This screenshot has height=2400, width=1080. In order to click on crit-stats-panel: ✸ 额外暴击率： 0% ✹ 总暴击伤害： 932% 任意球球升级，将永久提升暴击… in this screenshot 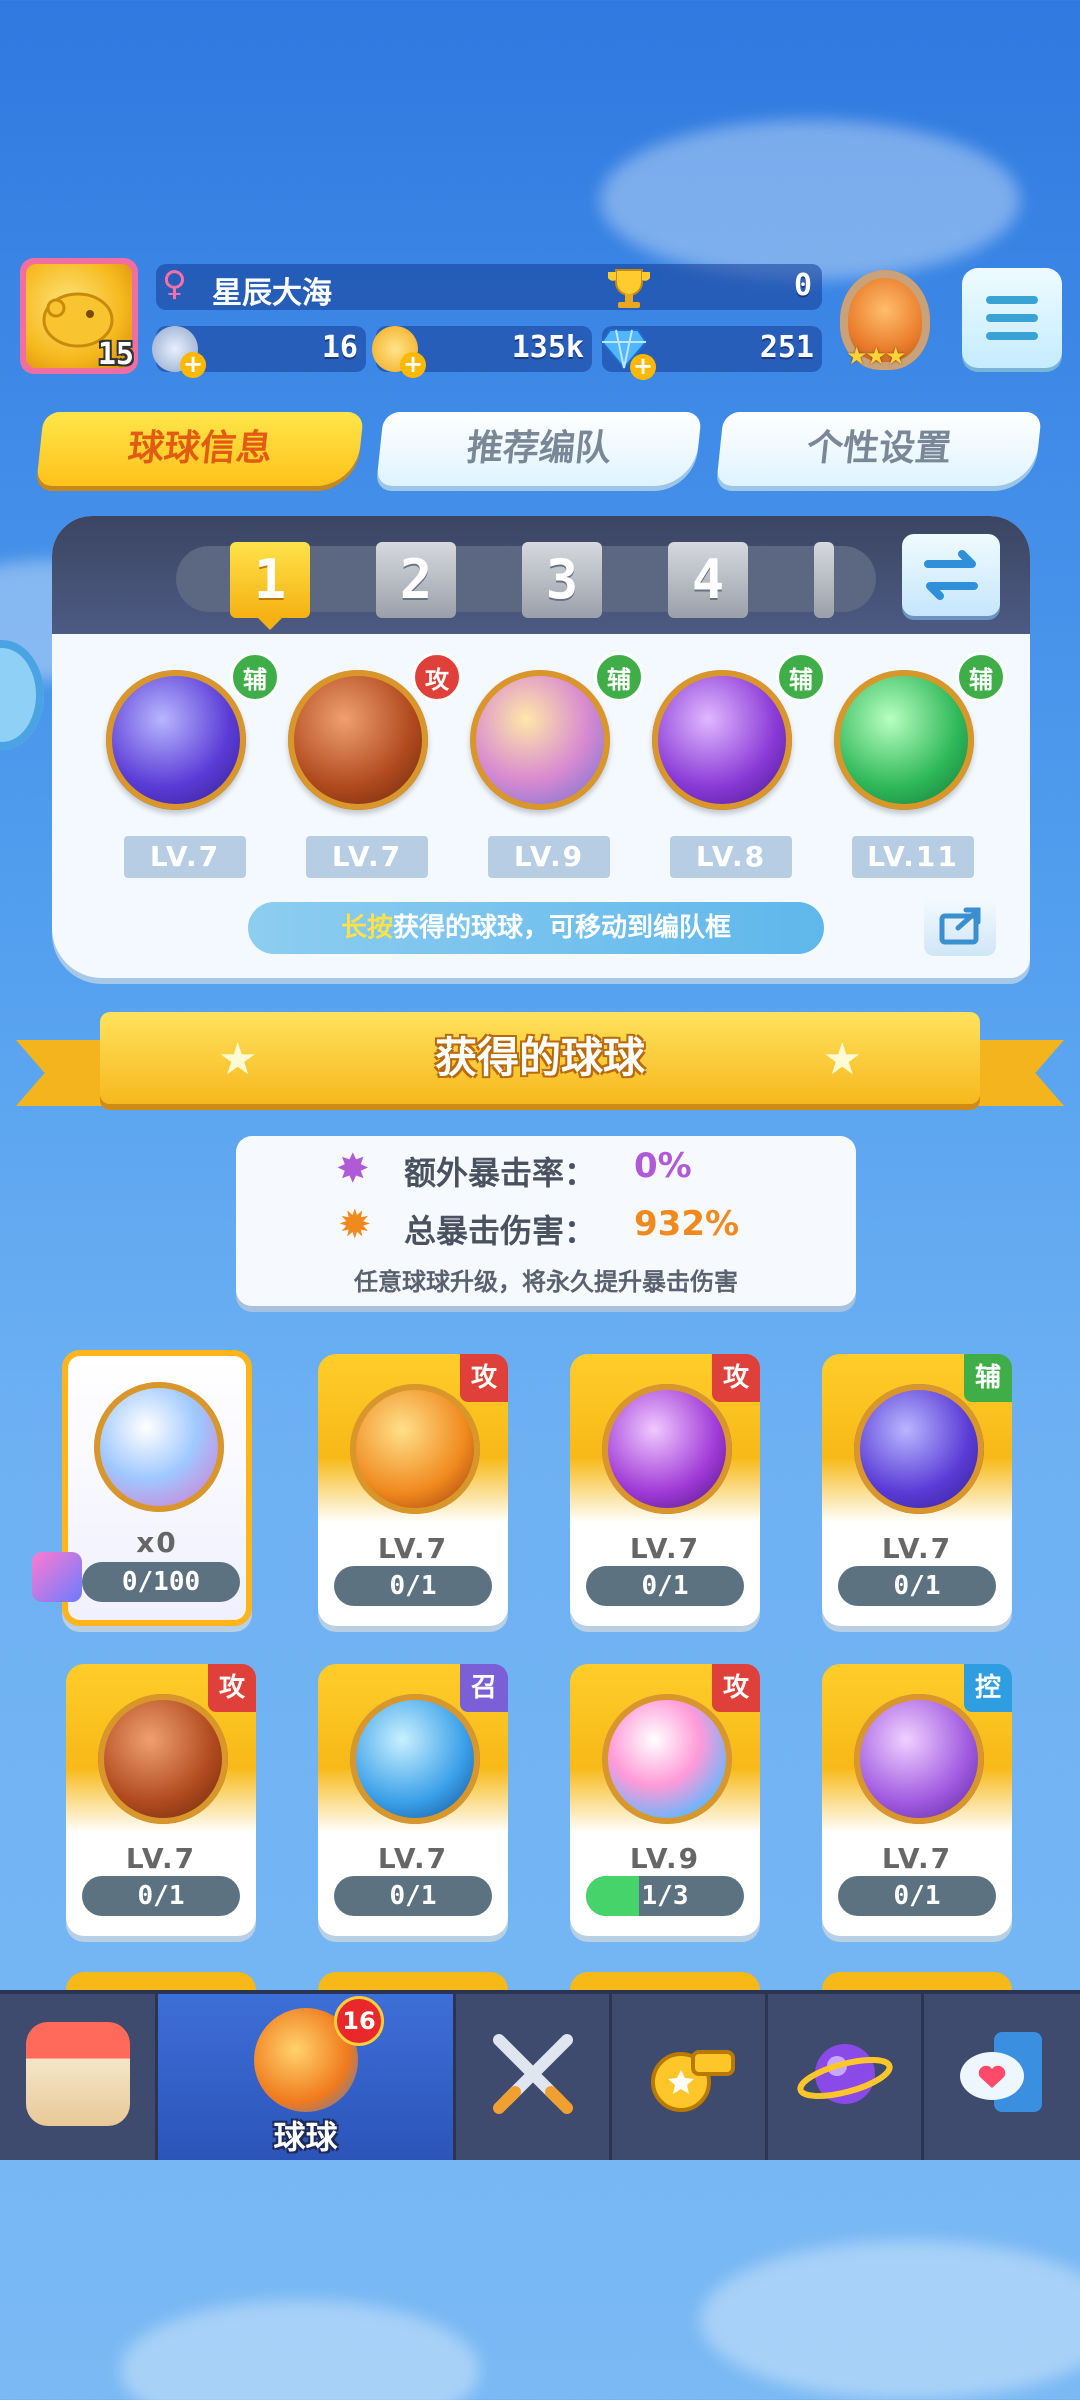, I will do `click(546, 1221)`.